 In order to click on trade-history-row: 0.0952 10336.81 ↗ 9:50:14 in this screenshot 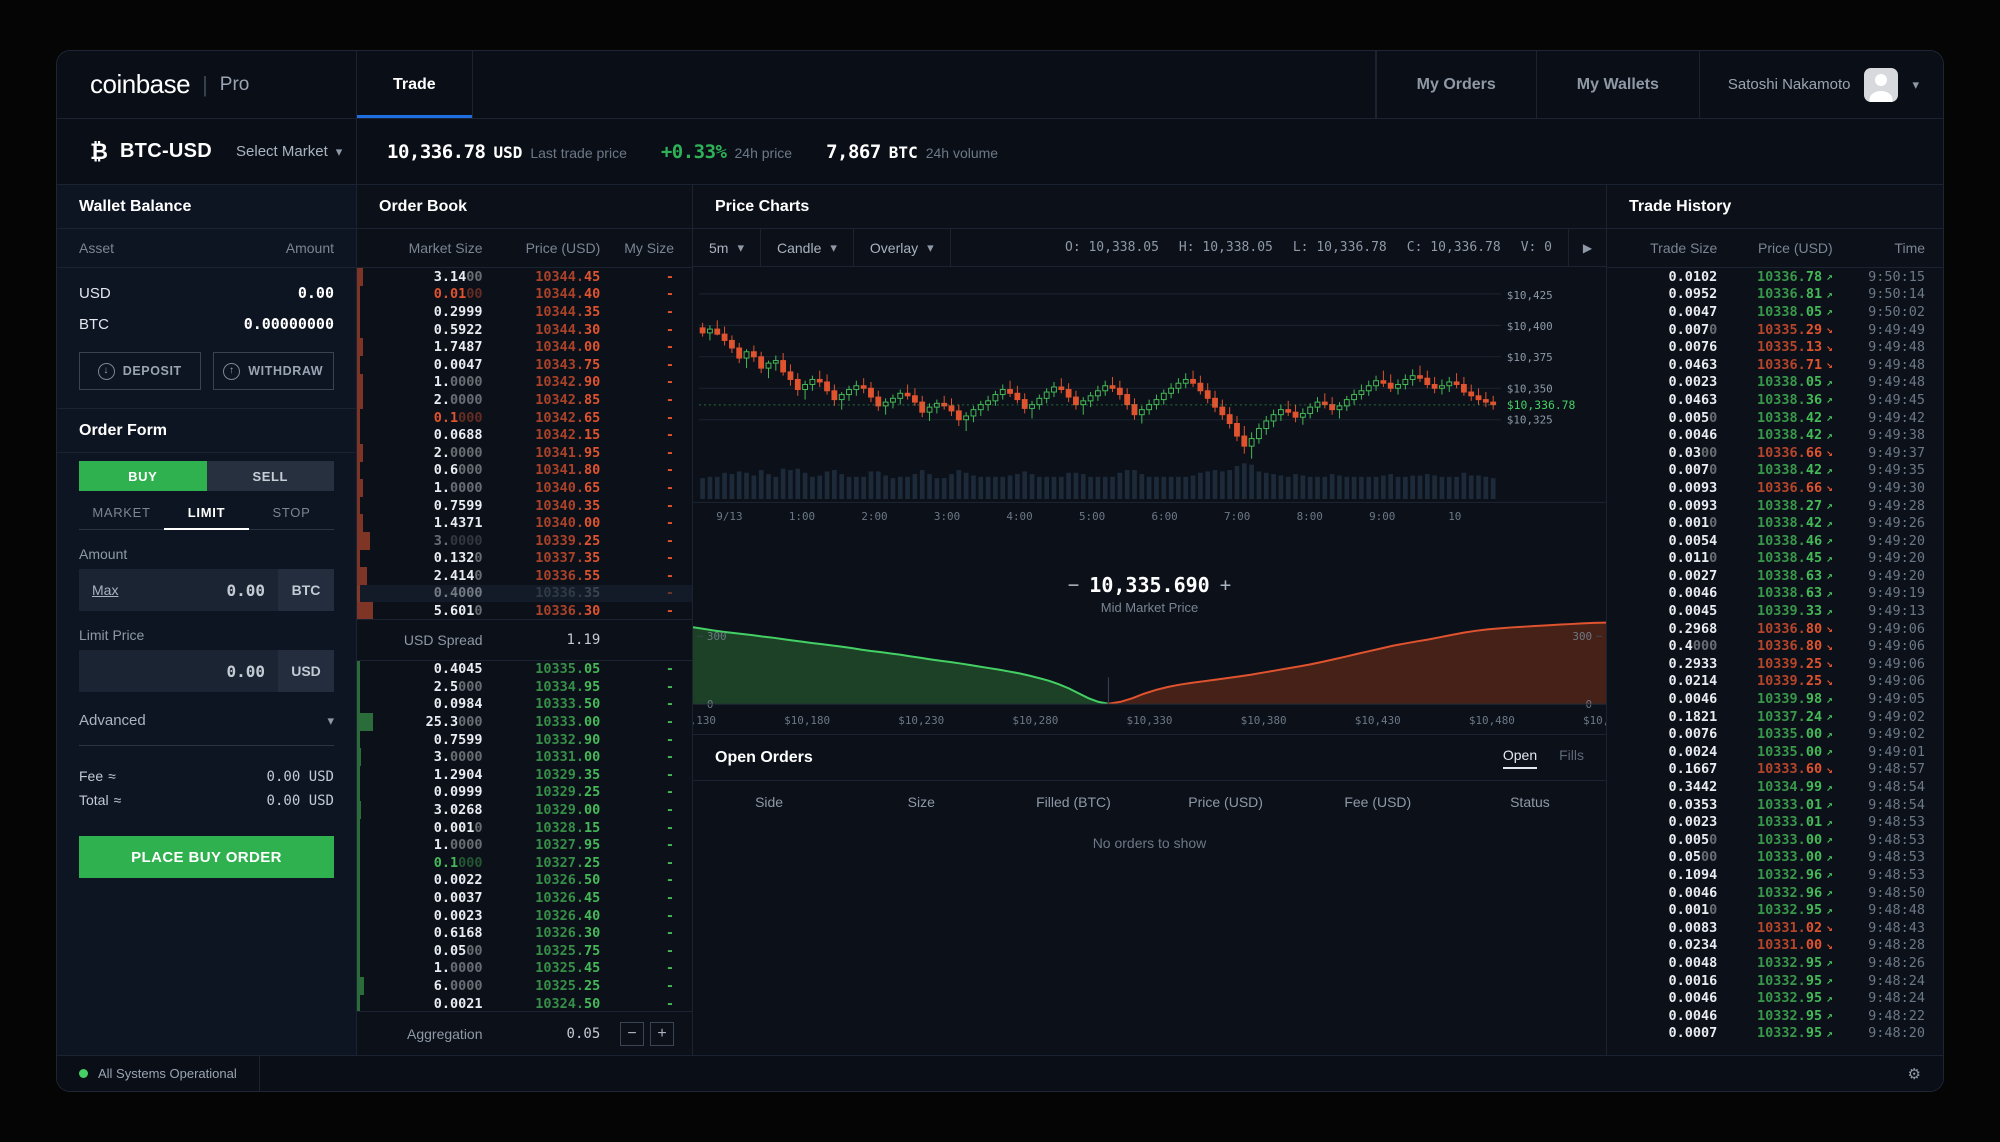, I will do `click(1775, 295)`.